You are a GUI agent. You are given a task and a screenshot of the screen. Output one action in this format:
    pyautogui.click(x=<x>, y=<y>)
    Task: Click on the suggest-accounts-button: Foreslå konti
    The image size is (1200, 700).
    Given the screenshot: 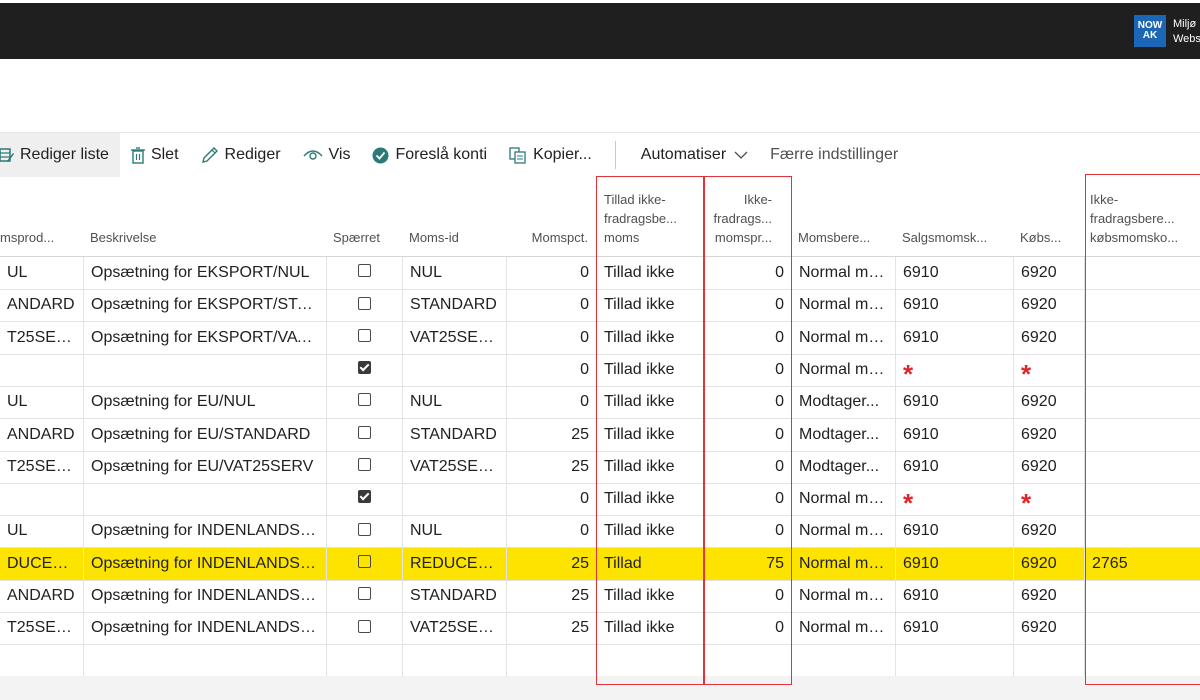 What is the action you would take?
    pyautogui.click(x=429, y=155)
    